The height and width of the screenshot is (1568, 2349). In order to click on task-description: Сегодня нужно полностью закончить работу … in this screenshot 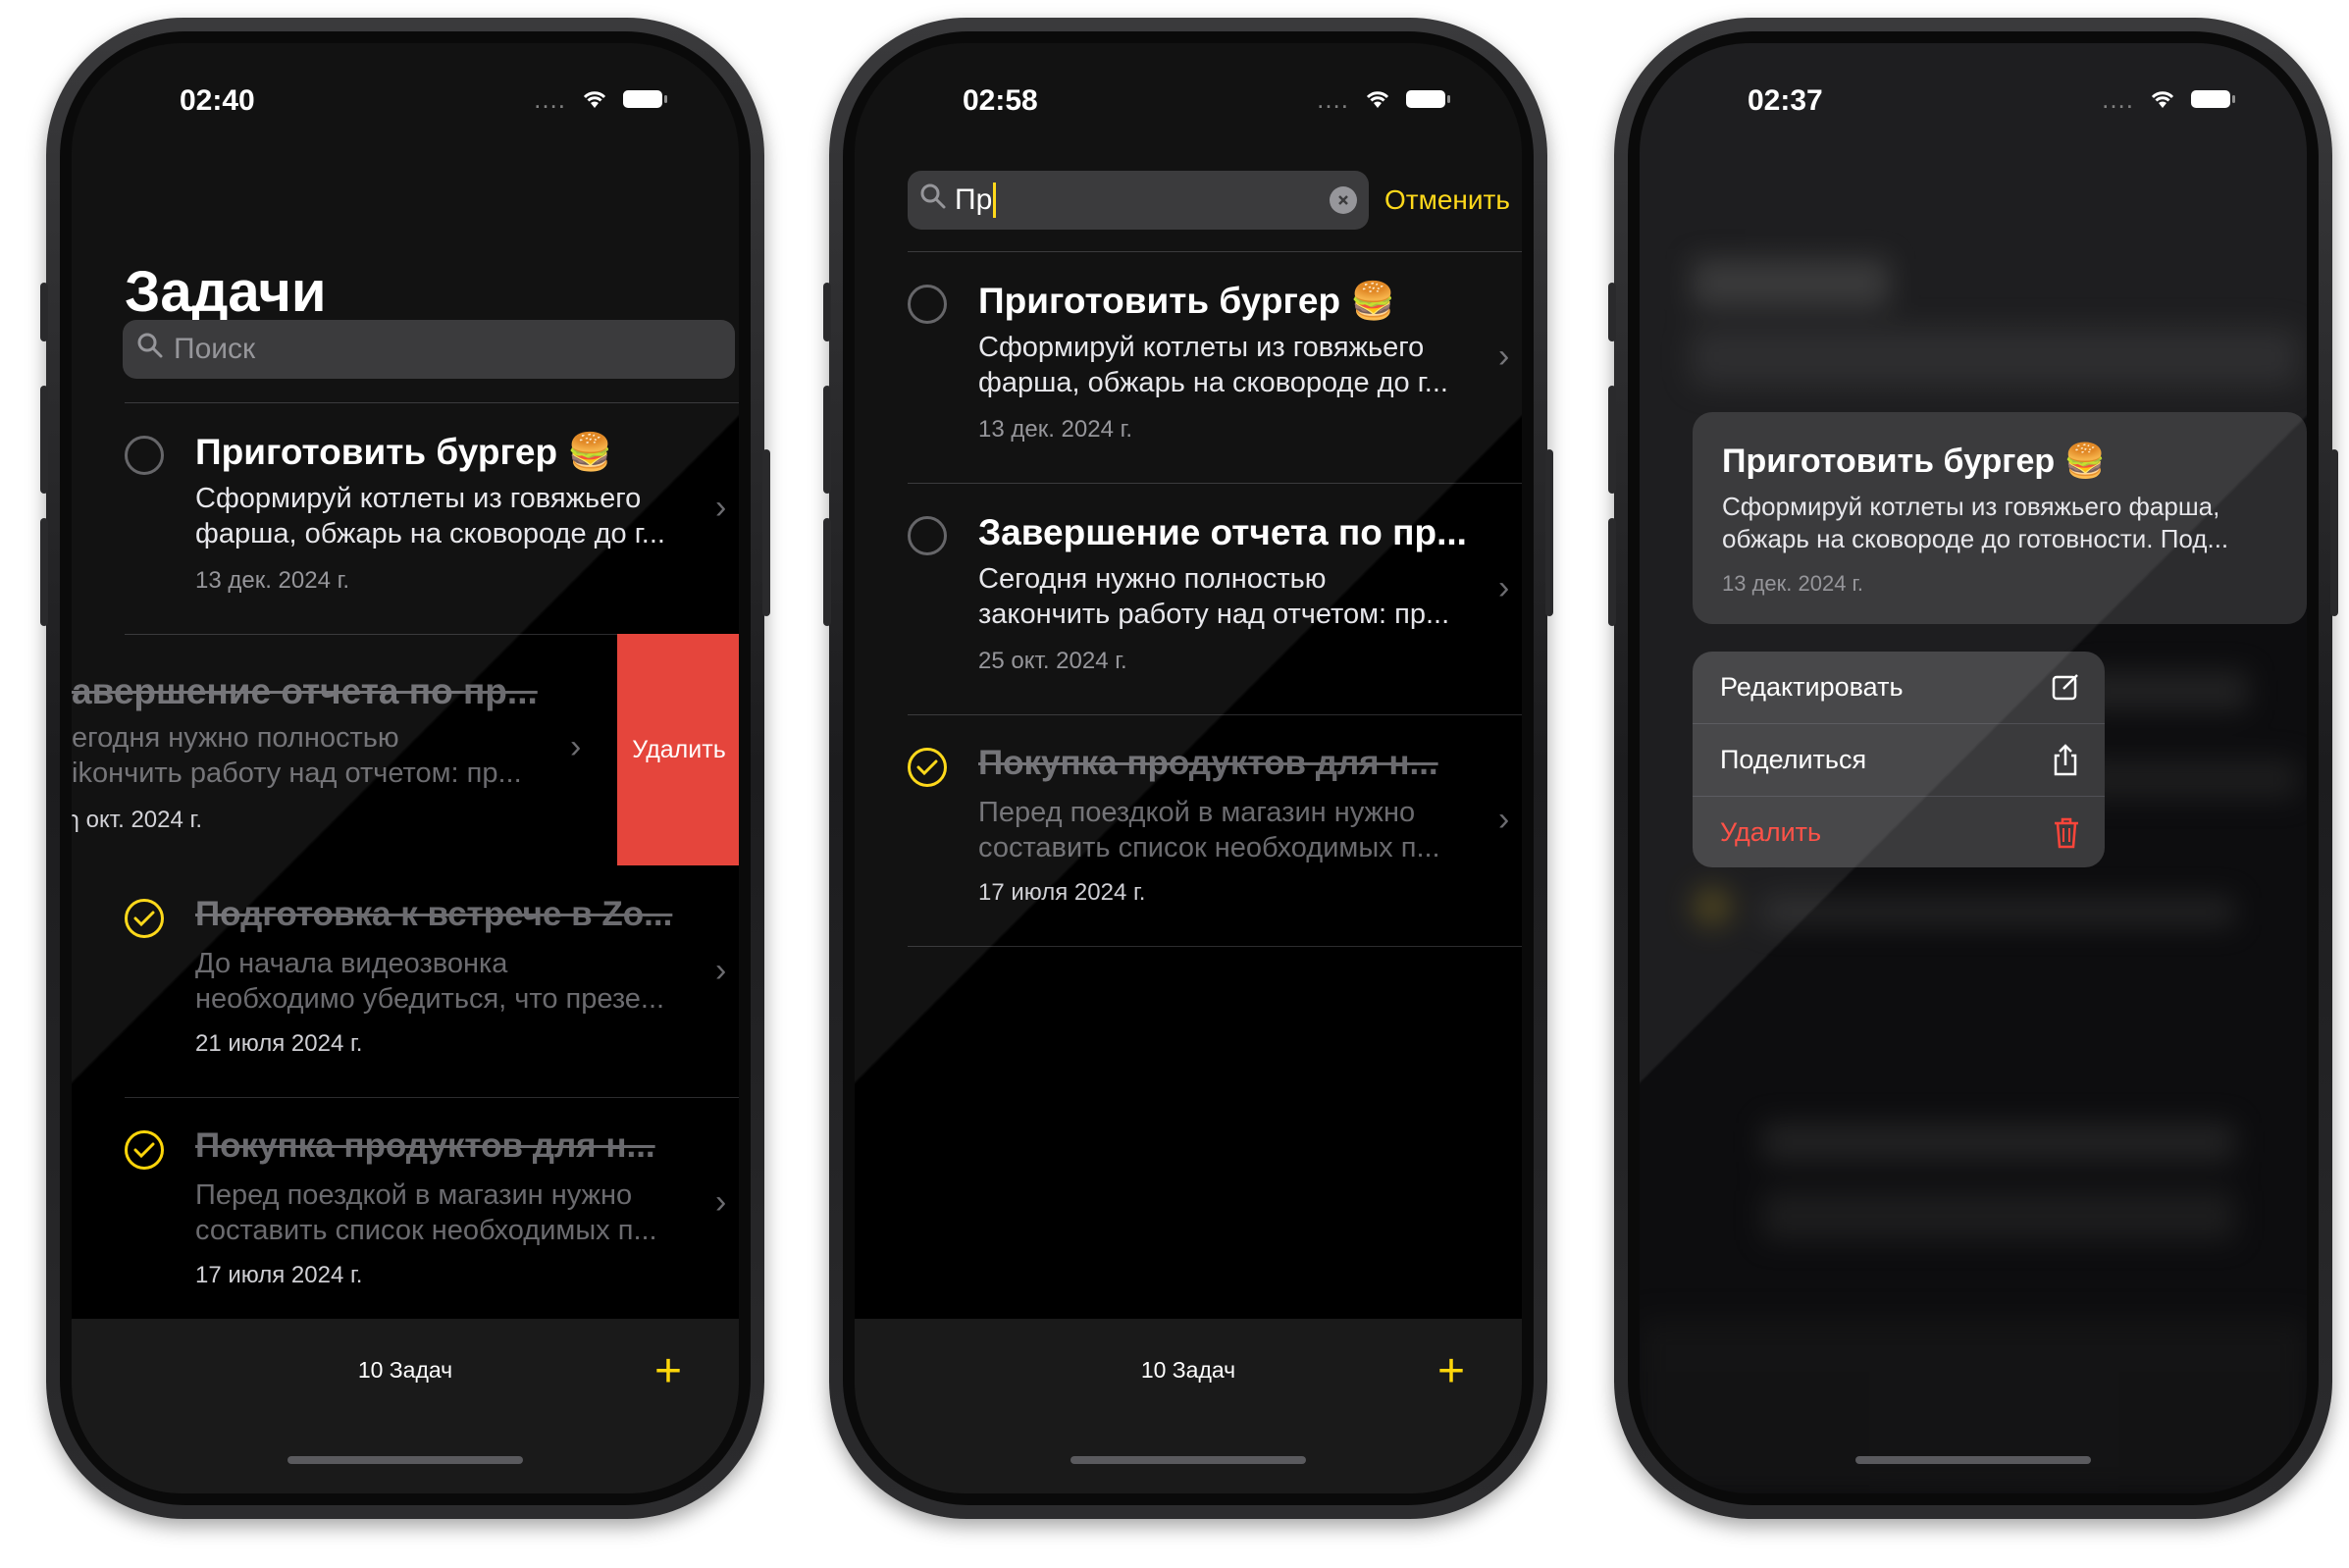, I will do `click(1214, 596)`.